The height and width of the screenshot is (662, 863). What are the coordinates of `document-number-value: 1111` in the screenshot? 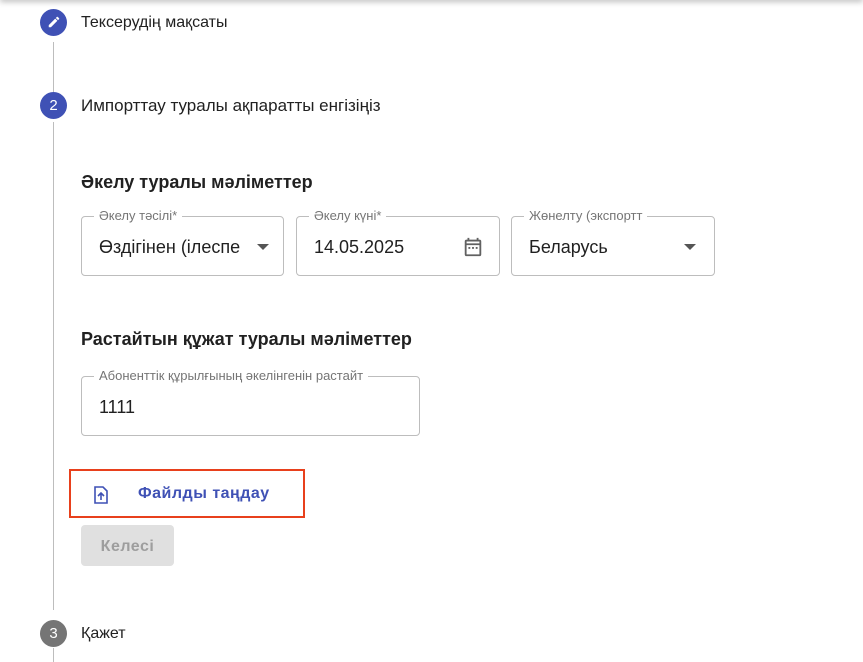 It's located at (117, 407).